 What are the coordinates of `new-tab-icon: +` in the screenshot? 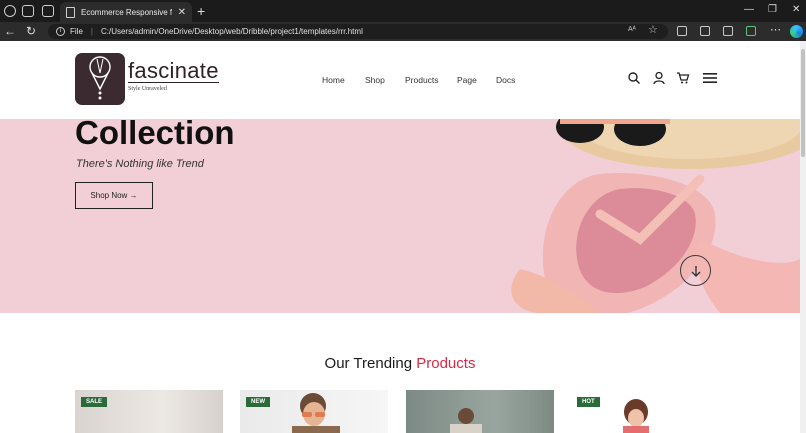 It's located at (201, 11).